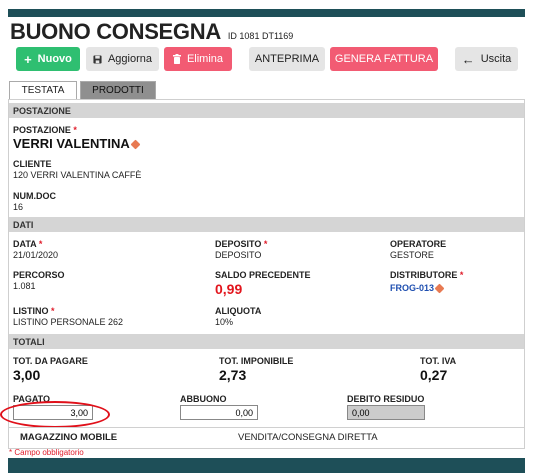 Image resolution: width=535 pixels, height=473 pixels. What do you see at coordinates (50, 361) in the screenshot?
I see `tot-pagare-label: TOT. DA PAGARE` at bounding box center [50, 361].